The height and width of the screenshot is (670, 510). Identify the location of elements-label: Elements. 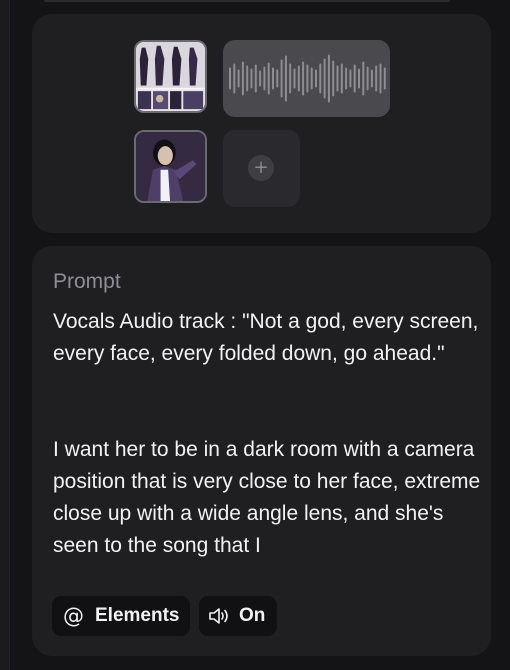
(137, 615).